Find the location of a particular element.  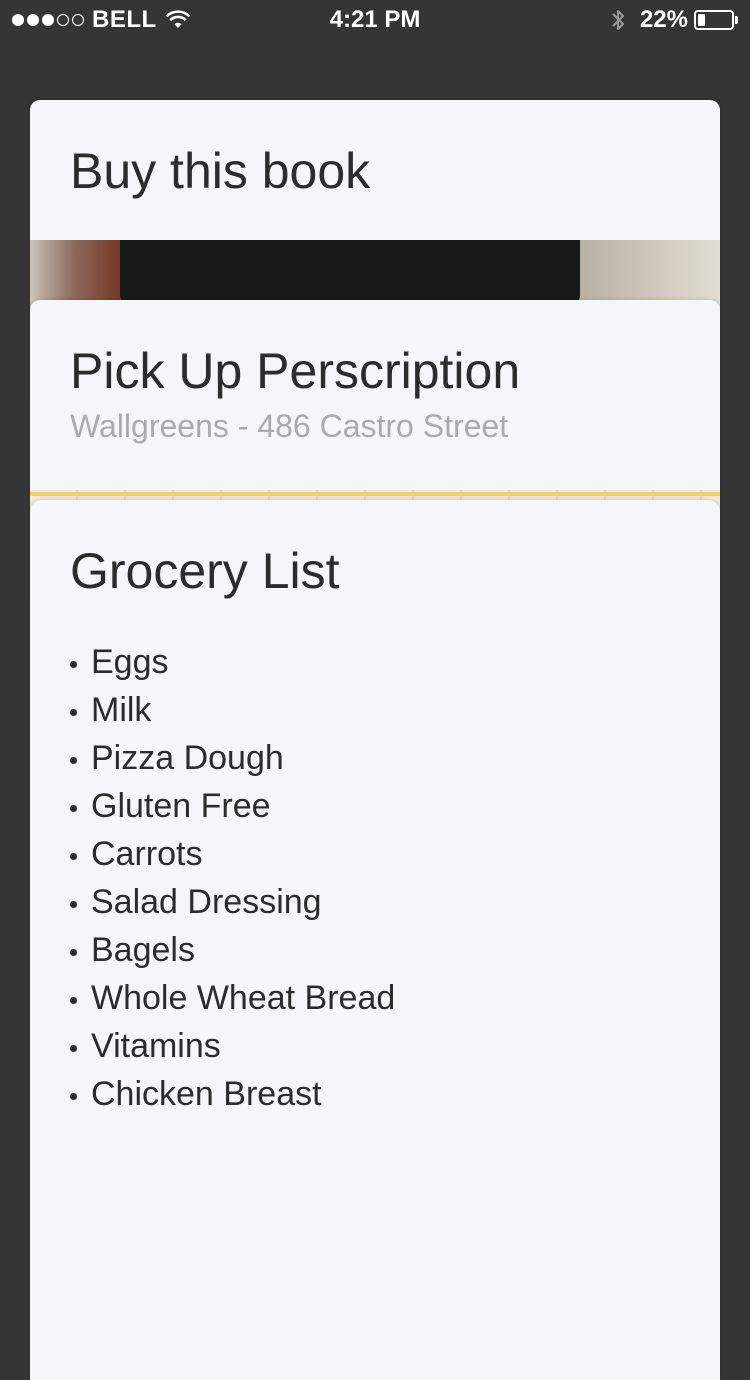

card-title: Buy this book is located at coordinates (220, 171).